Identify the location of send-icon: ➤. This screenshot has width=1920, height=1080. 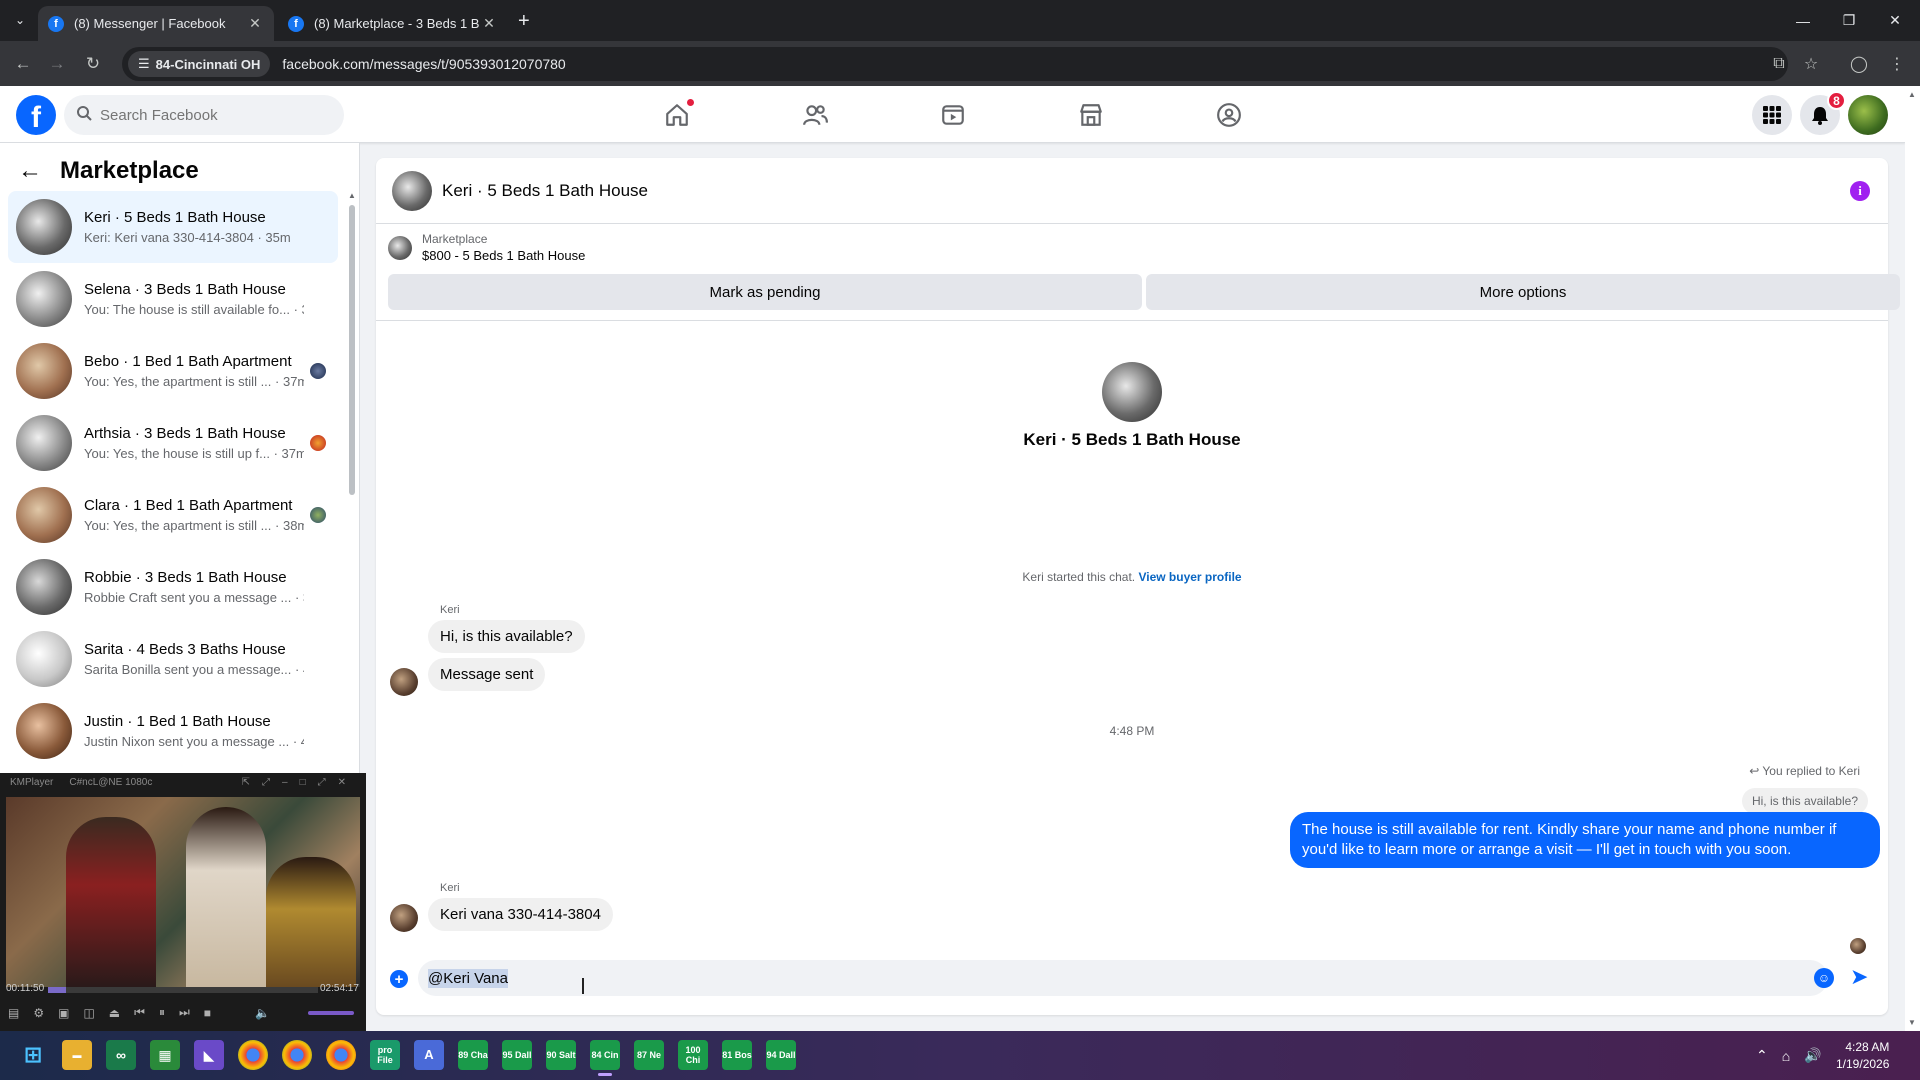
(1859, 977).